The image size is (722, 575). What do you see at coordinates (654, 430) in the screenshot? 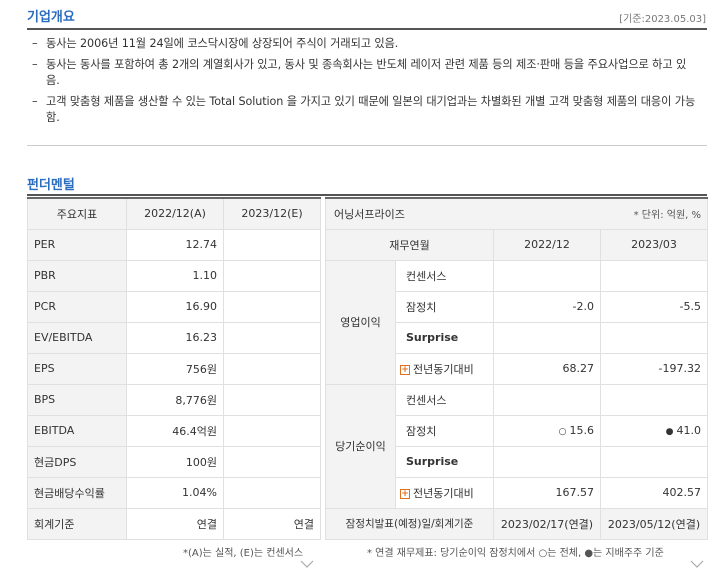
I see `cell-value: ● 41.0` at bounding box center [654, 430].